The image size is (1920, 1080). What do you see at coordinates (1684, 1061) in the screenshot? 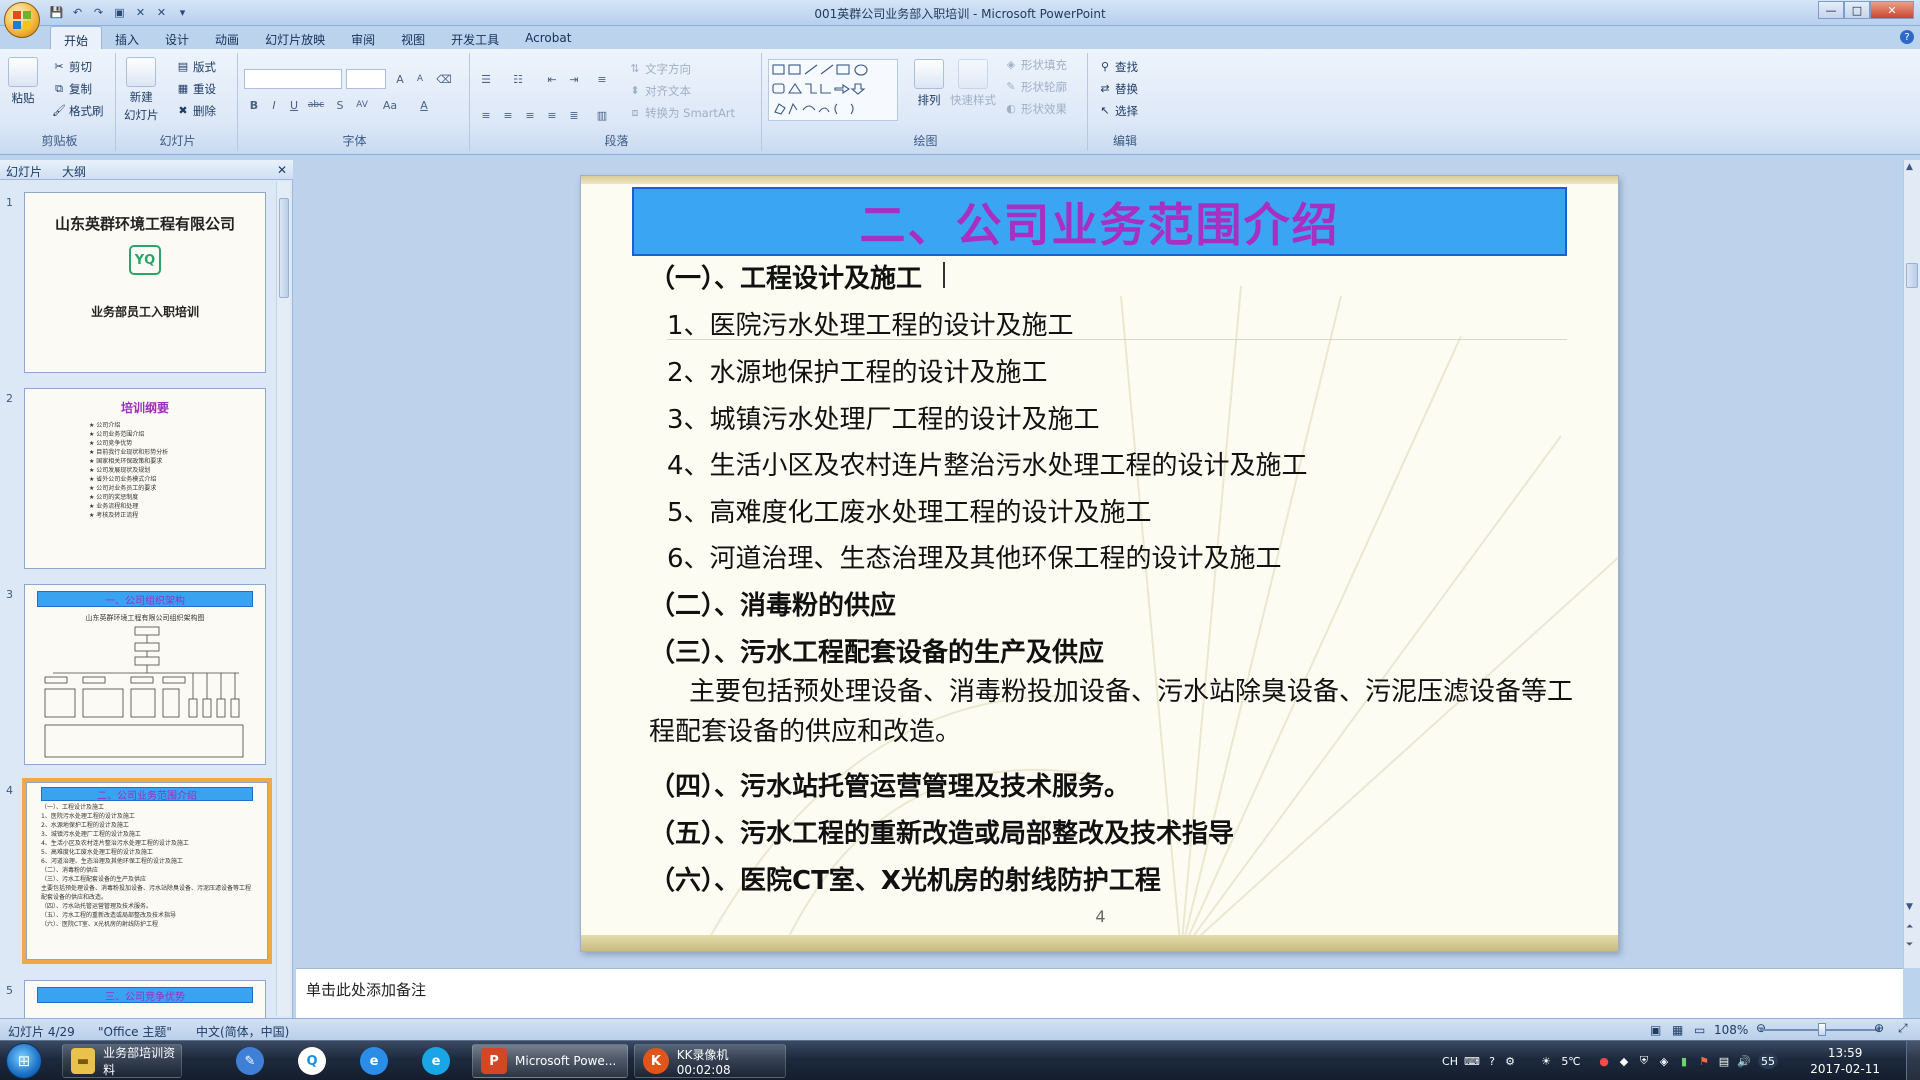
I see `battery-icon: ▮` at bounding box center [1684, 1061].